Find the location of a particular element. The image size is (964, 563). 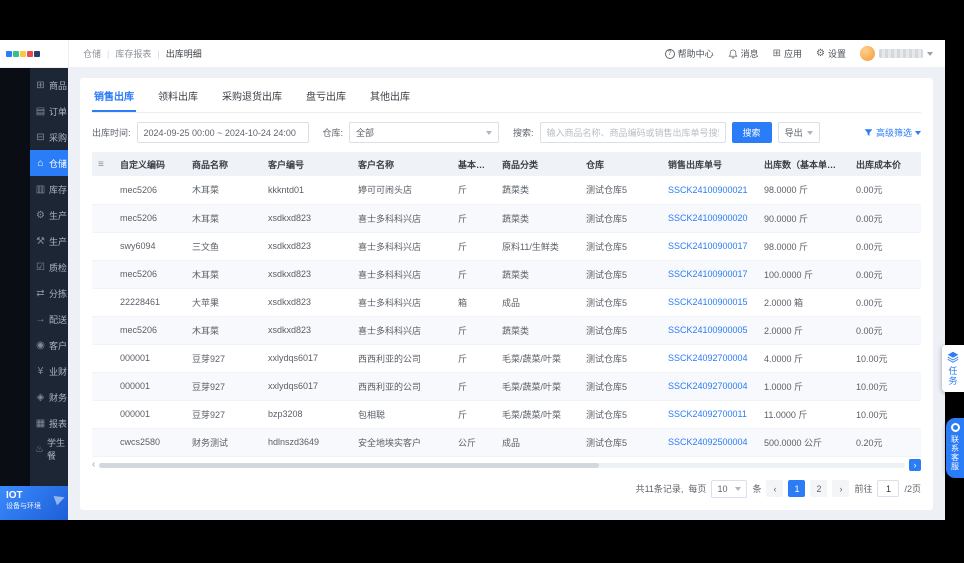

outbound-order-link: SSCK24100900020 is located at coordinates (710, 218).